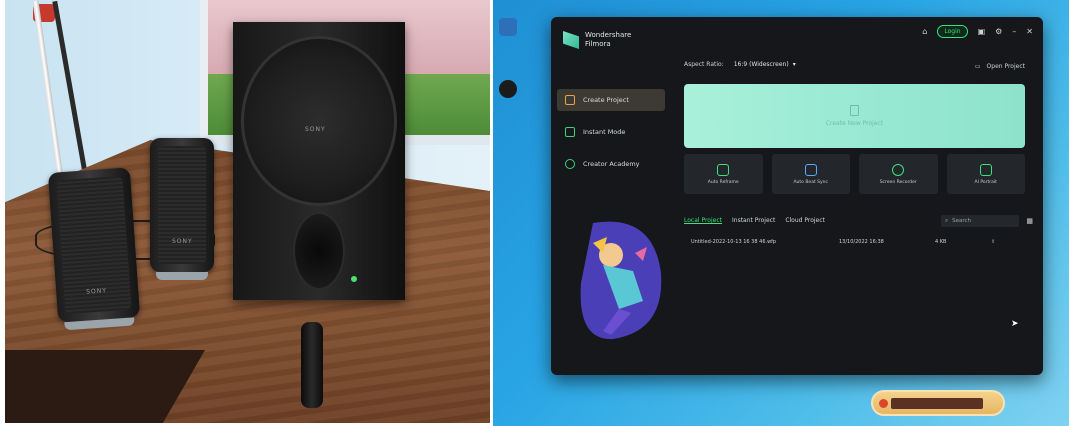 This screenshot has width=1069, height=426. I want to click on sidebar-item-label: Creator Academy, so click(611, 164).